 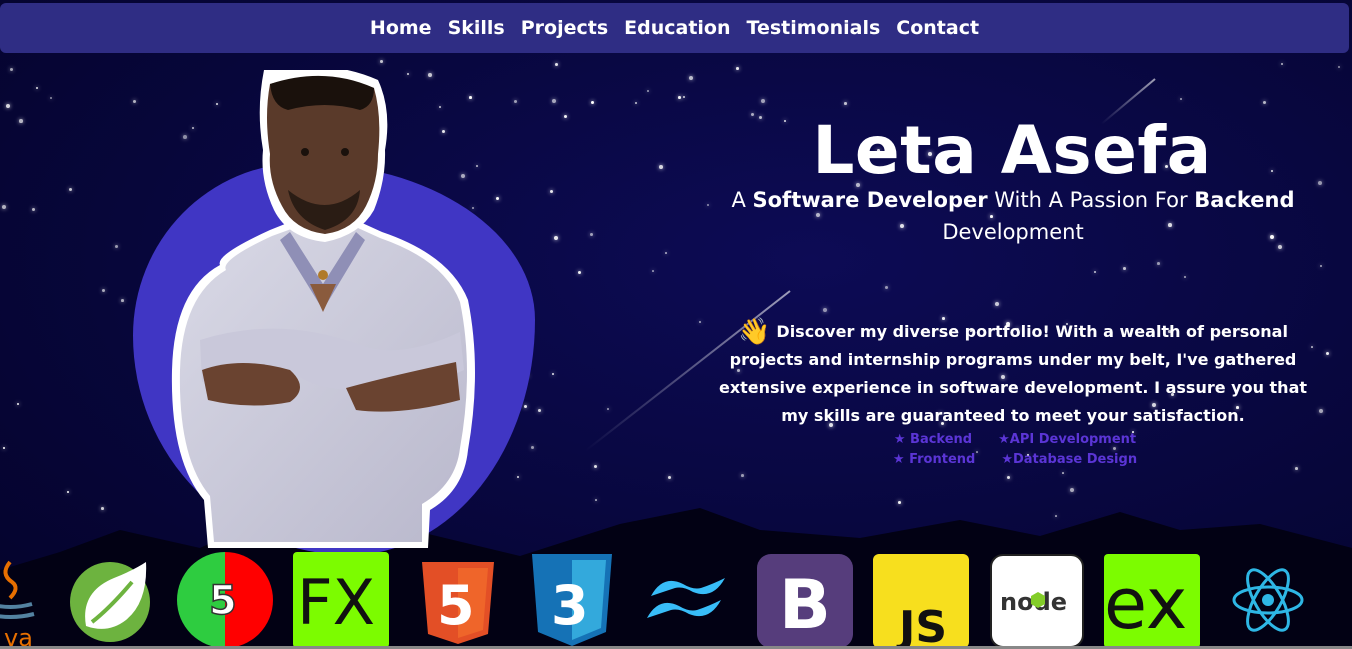 I want to click on tag-row: ★ Frontend ★Database Design, so click(x=1015, y=462).